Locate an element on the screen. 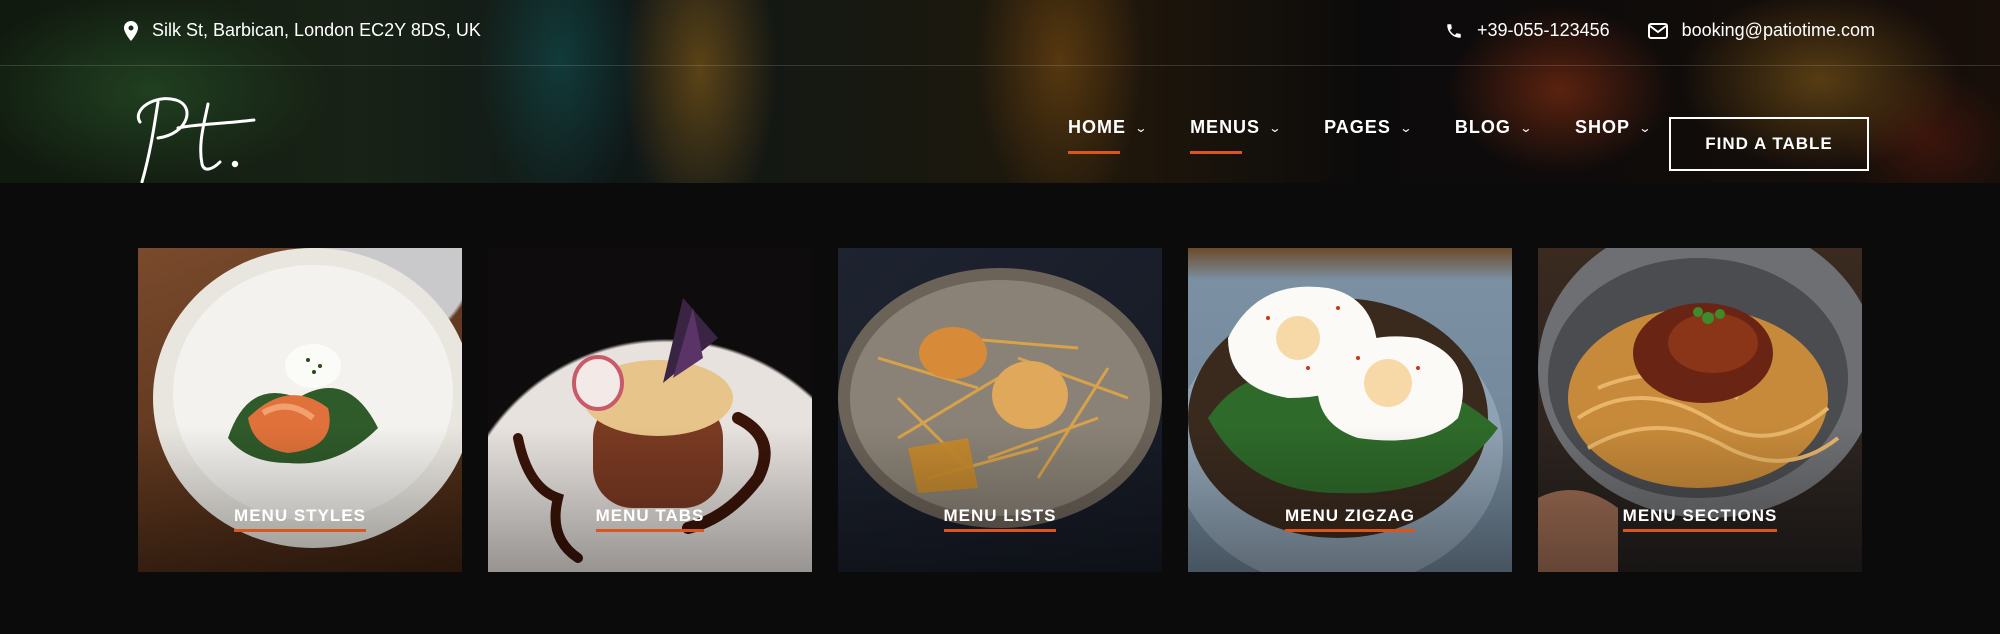 The image size is (2000, 634). map-pin-icon is located at coordinates (131, 30).